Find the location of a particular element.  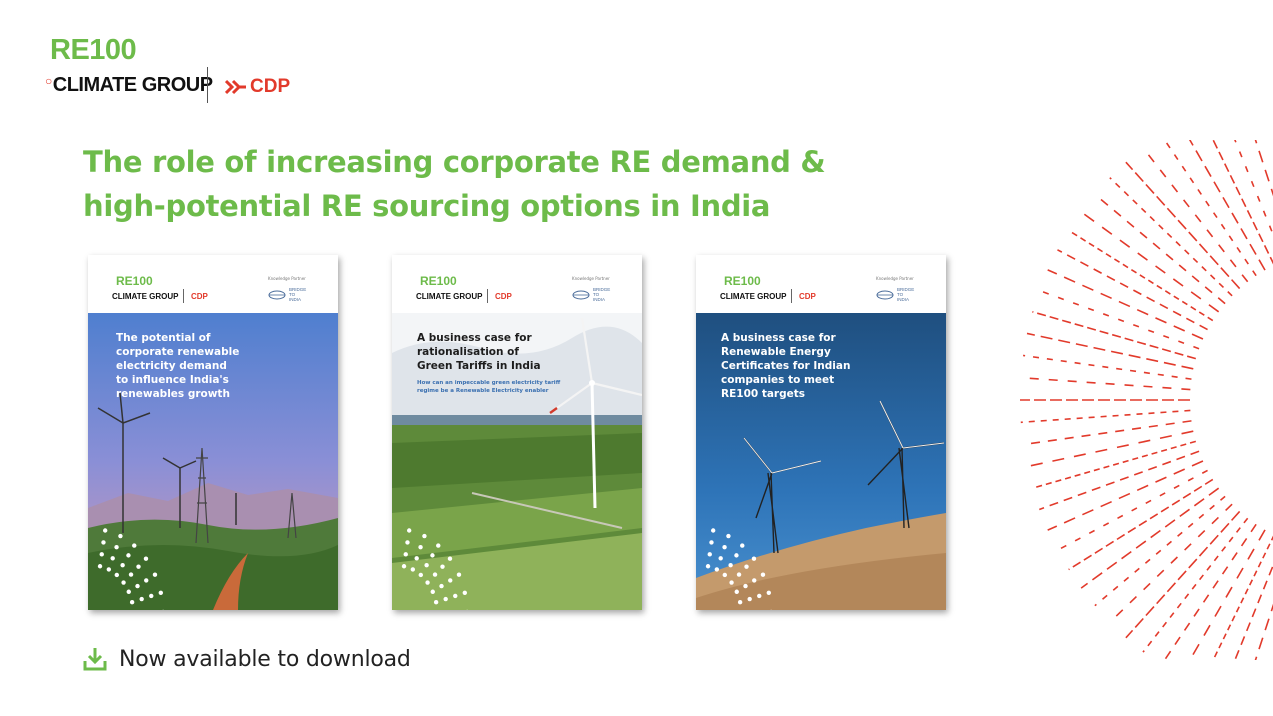

re100-logo: RE100 is located at coordinates (93, 50).